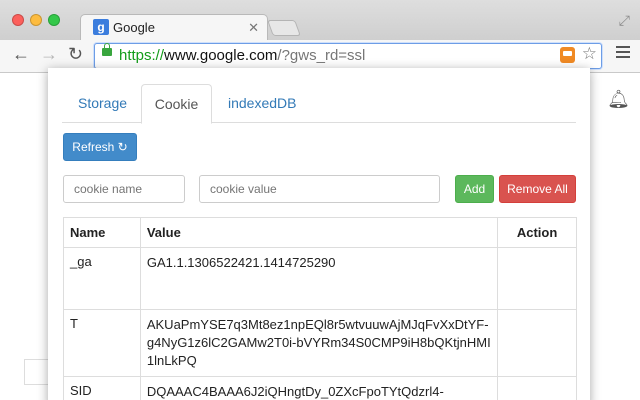 The image size is (640, 400). Describe the element at coordinates (623, 53) in the screenshot. I see `menu-icon` at that location.